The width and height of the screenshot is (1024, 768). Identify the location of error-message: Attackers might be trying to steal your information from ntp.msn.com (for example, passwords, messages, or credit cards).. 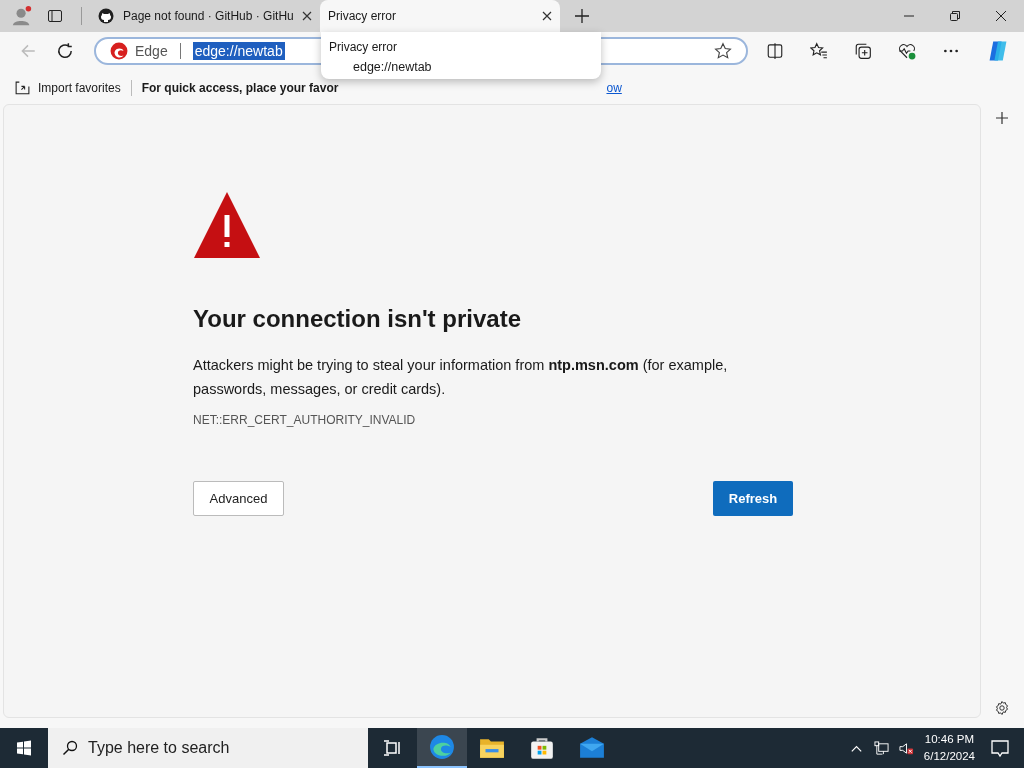
(461, 377).